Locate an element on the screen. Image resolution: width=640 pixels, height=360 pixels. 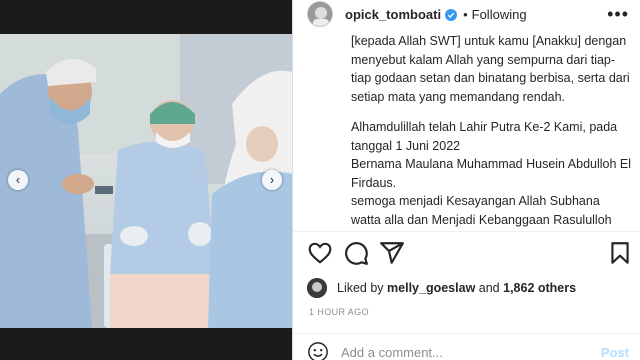
likes-count-link: 1,862 others is located at coordinates (539, 288).